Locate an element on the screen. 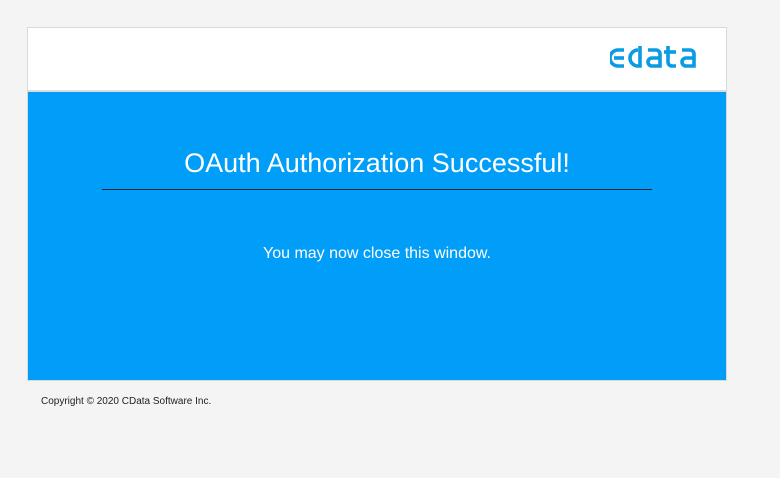  close-window-message: You may now close this window. is located at coordinates (377, 253).